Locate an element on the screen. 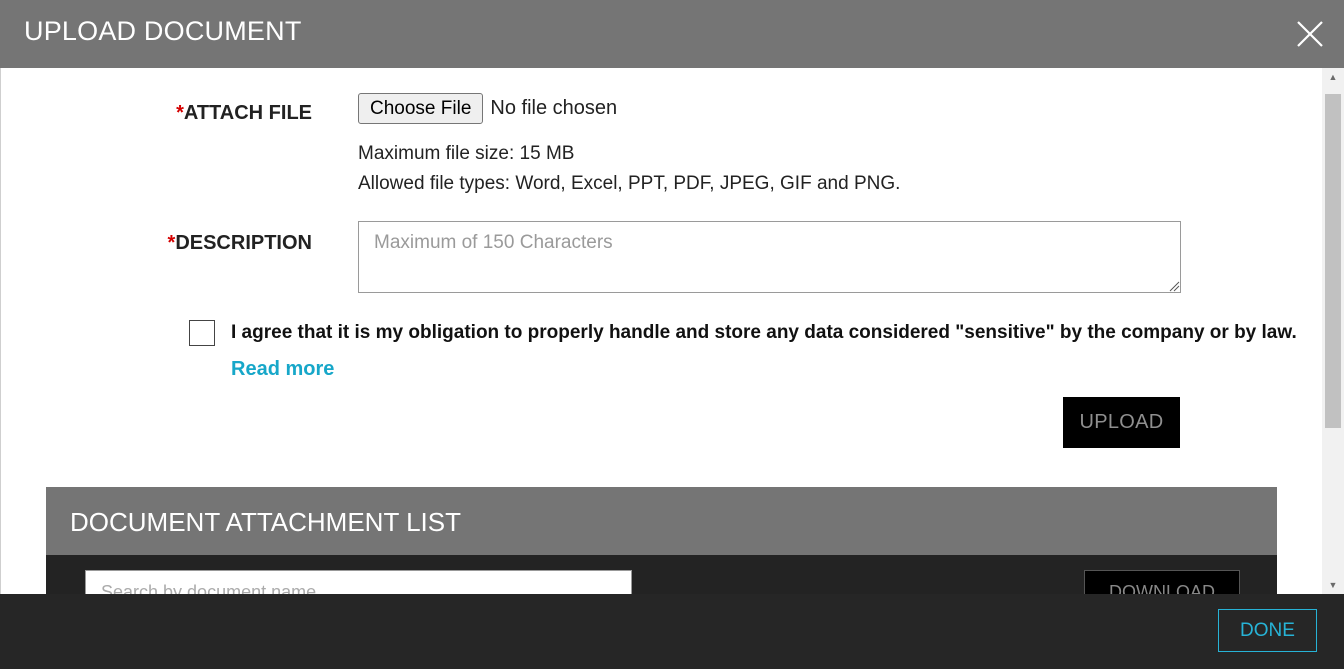 Image resolution: width=1344 pixels, height=669 pixels. upload-button: UPLOAD is located at coordinates (1121, 422).